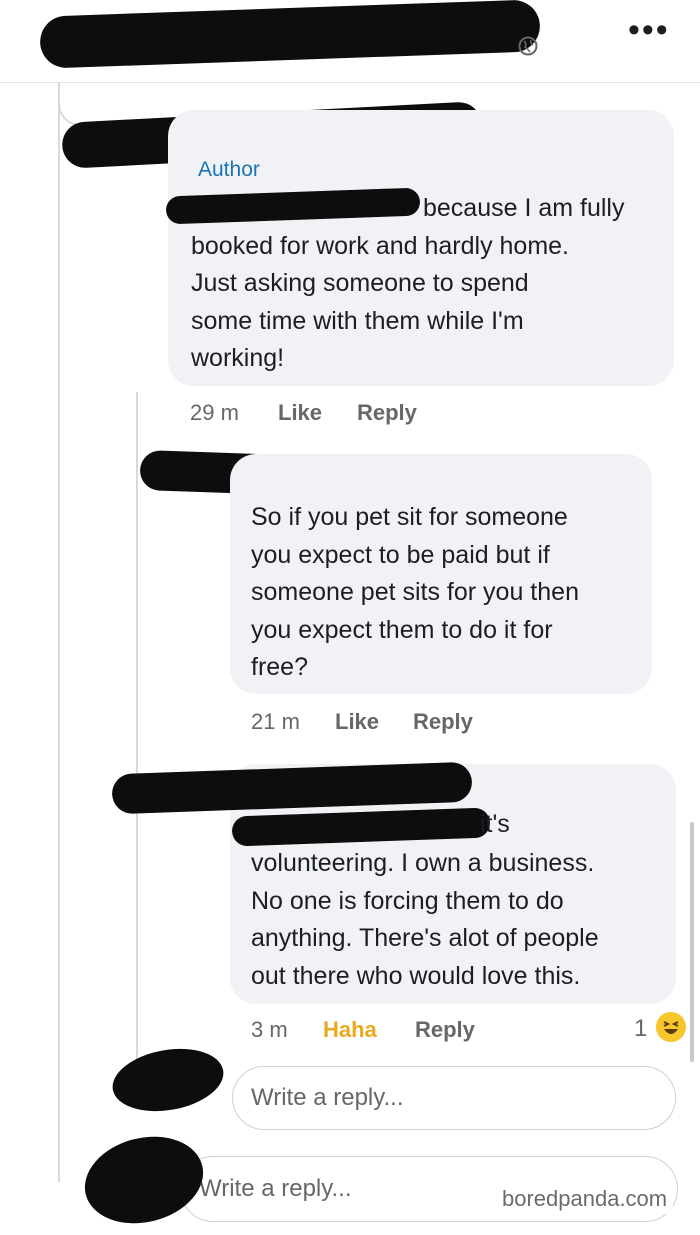 This screenshot has height=1235, width=700. What do you see at coordinates (350, 1030) in the screenshot?
I see `haha-reaction-button: Haha` at bounding box center [350, 1030].